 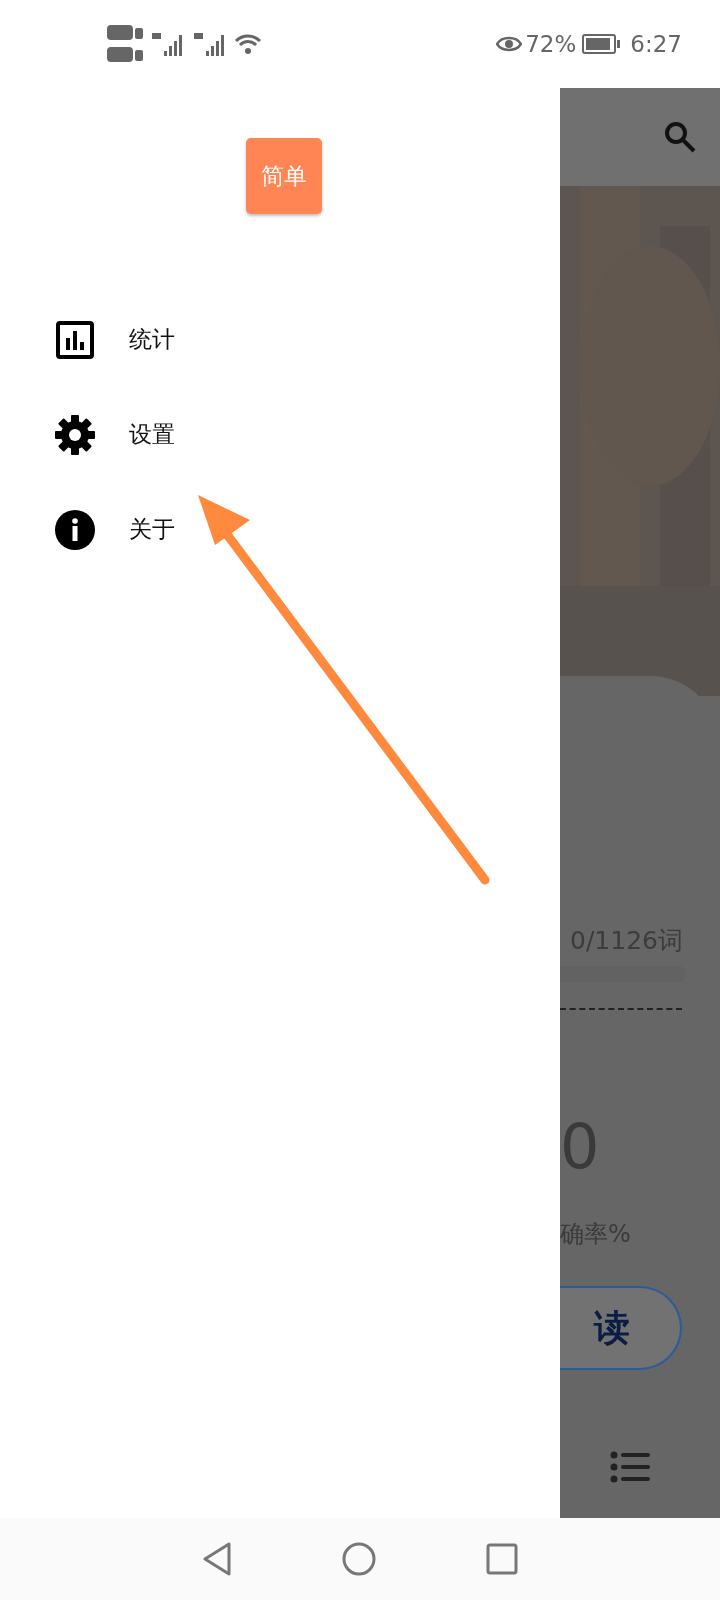 I want to click on stats-icon, so click(x=75, y=339).